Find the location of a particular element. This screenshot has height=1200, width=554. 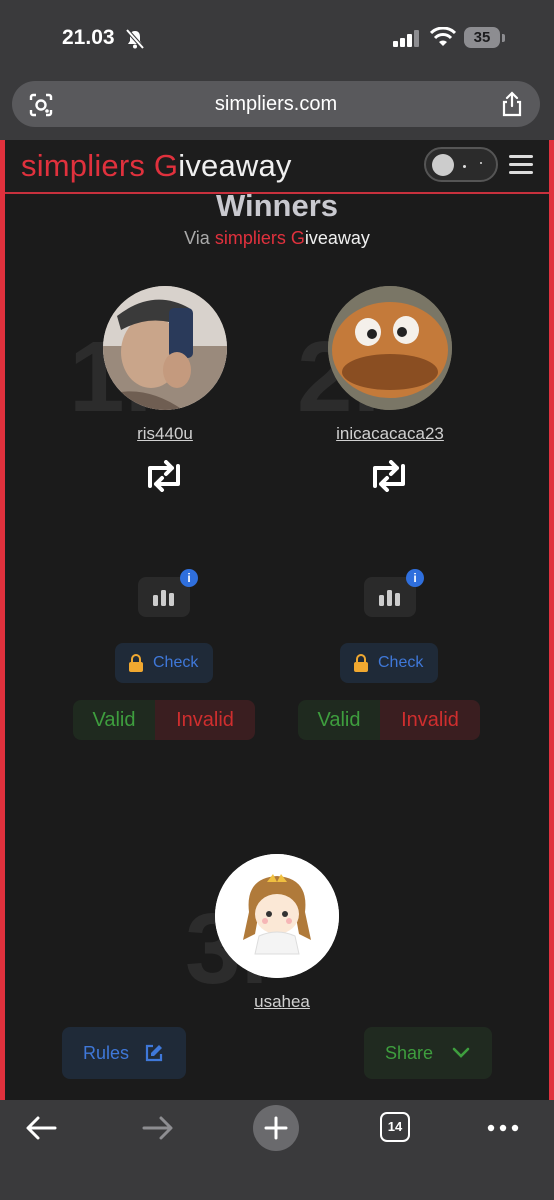

forward-arrow-icon is located at coordinates (158, 1128).